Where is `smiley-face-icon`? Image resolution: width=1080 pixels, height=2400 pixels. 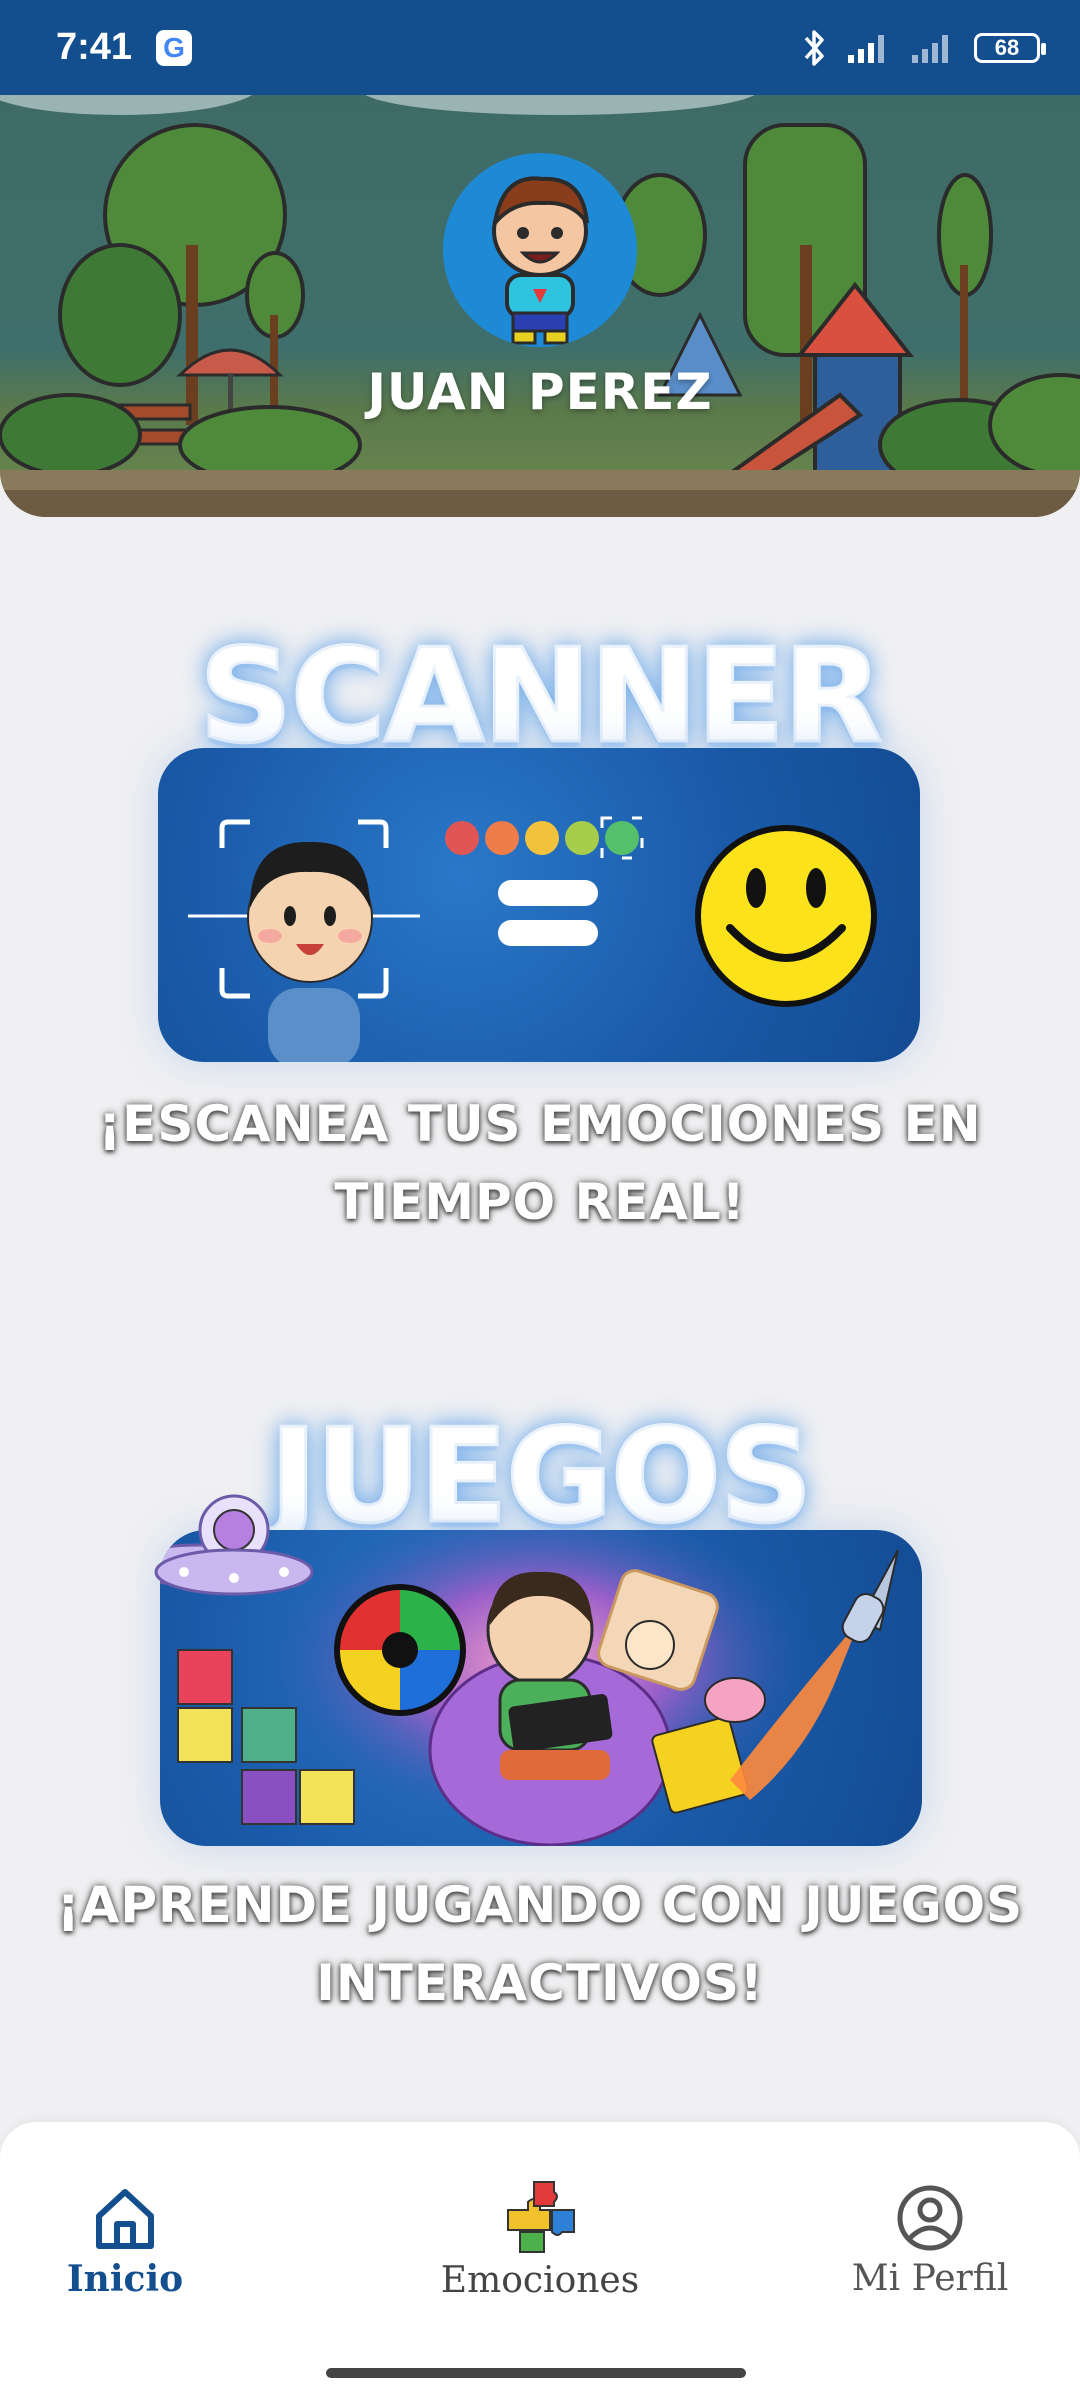 smiley-face-icon is located at coordinates (786, 916).